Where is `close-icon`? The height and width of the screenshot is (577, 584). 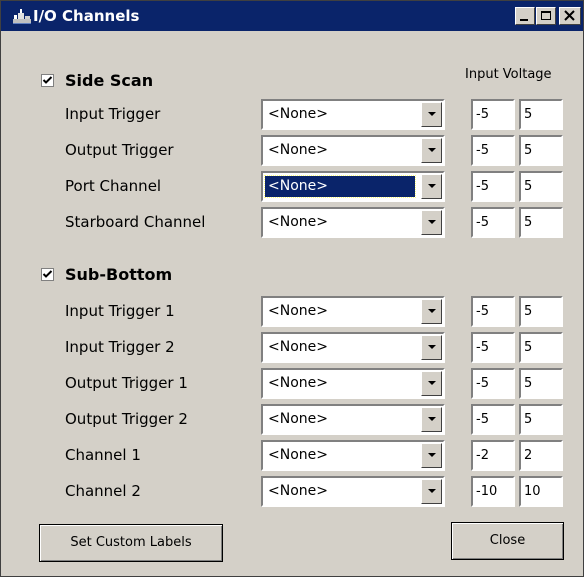 close-icon is located at coordinates (569, 15).